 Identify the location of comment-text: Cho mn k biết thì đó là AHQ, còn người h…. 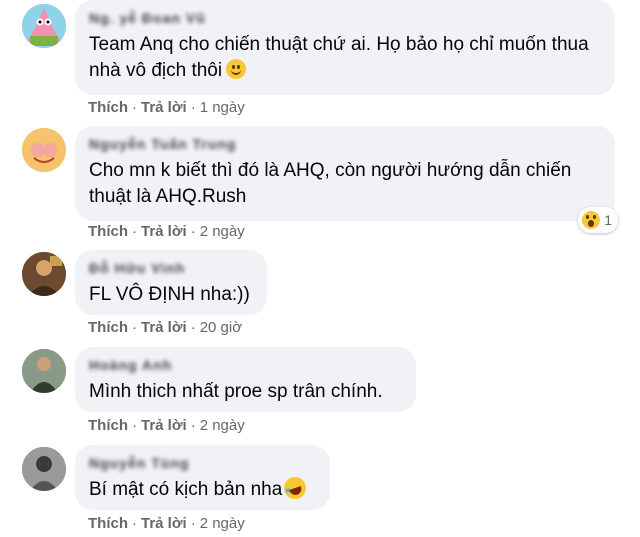
(330, 183).